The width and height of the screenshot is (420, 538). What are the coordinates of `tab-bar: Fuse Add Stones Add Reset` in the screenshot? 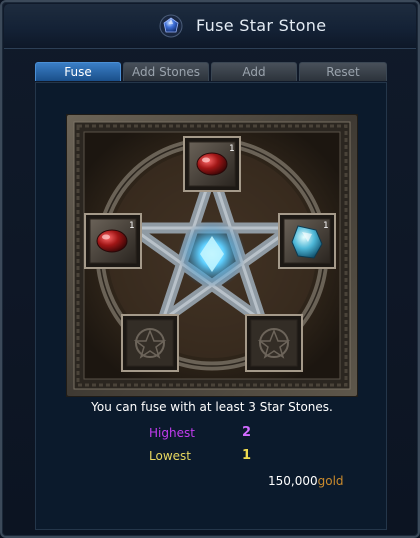 It's located at (211, 72).